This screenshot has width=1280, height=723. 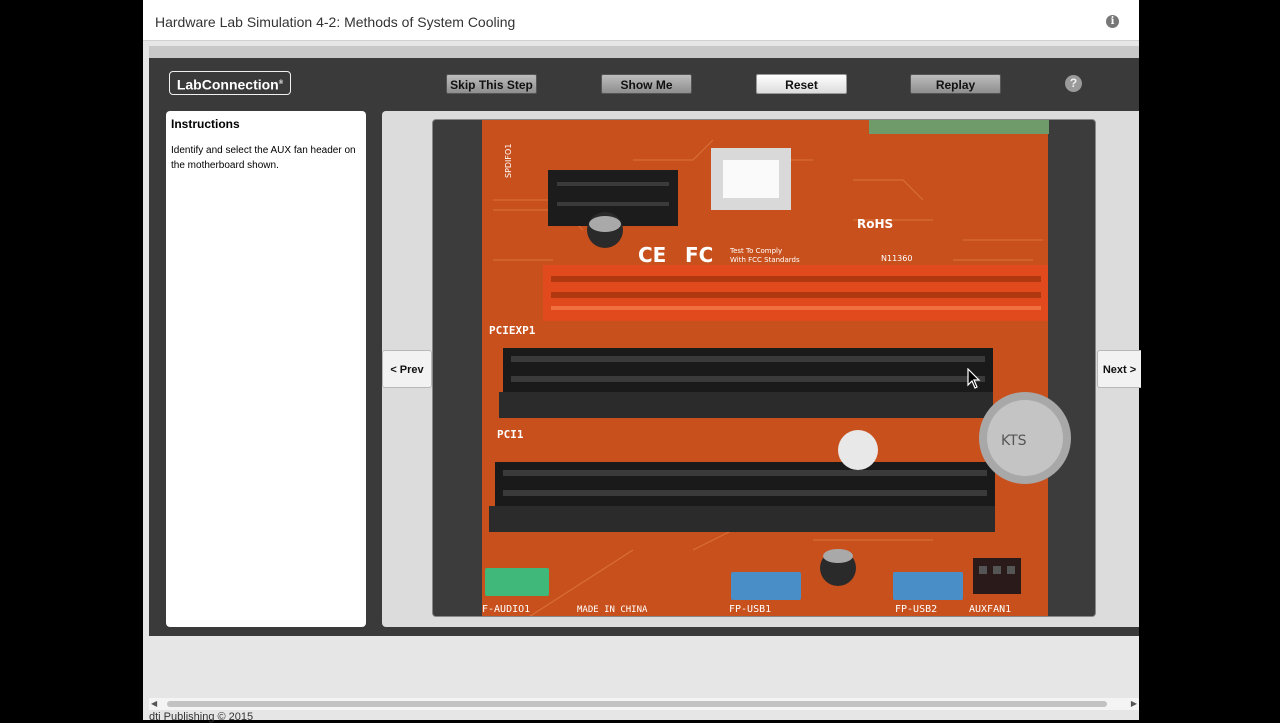 I want to click on audio-header, so click(x=517, y=582).